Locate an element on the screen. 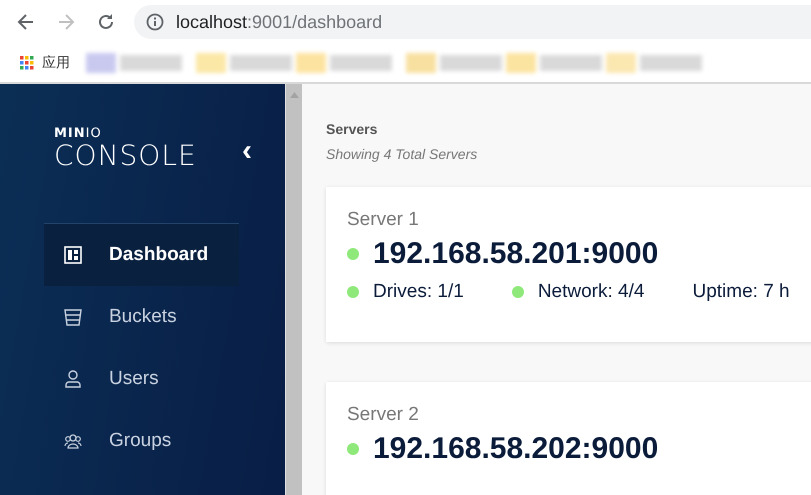 This screenshot has height=495, width=811. back-icon is located at coordinates (26, 22).